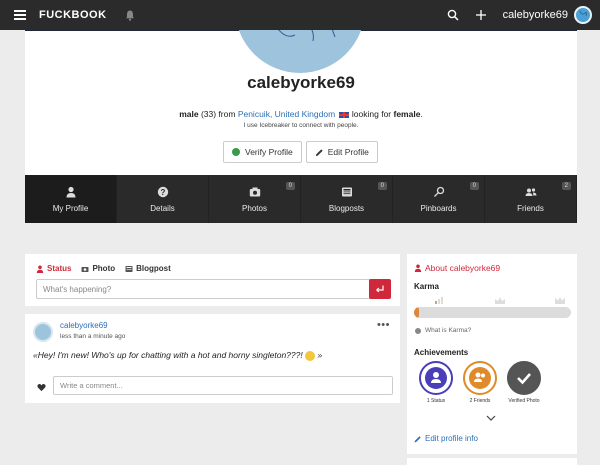 The height and width of the screenshot is (465, 600). I want to click on tab-my-profile: My Profile, so click(71, 199).